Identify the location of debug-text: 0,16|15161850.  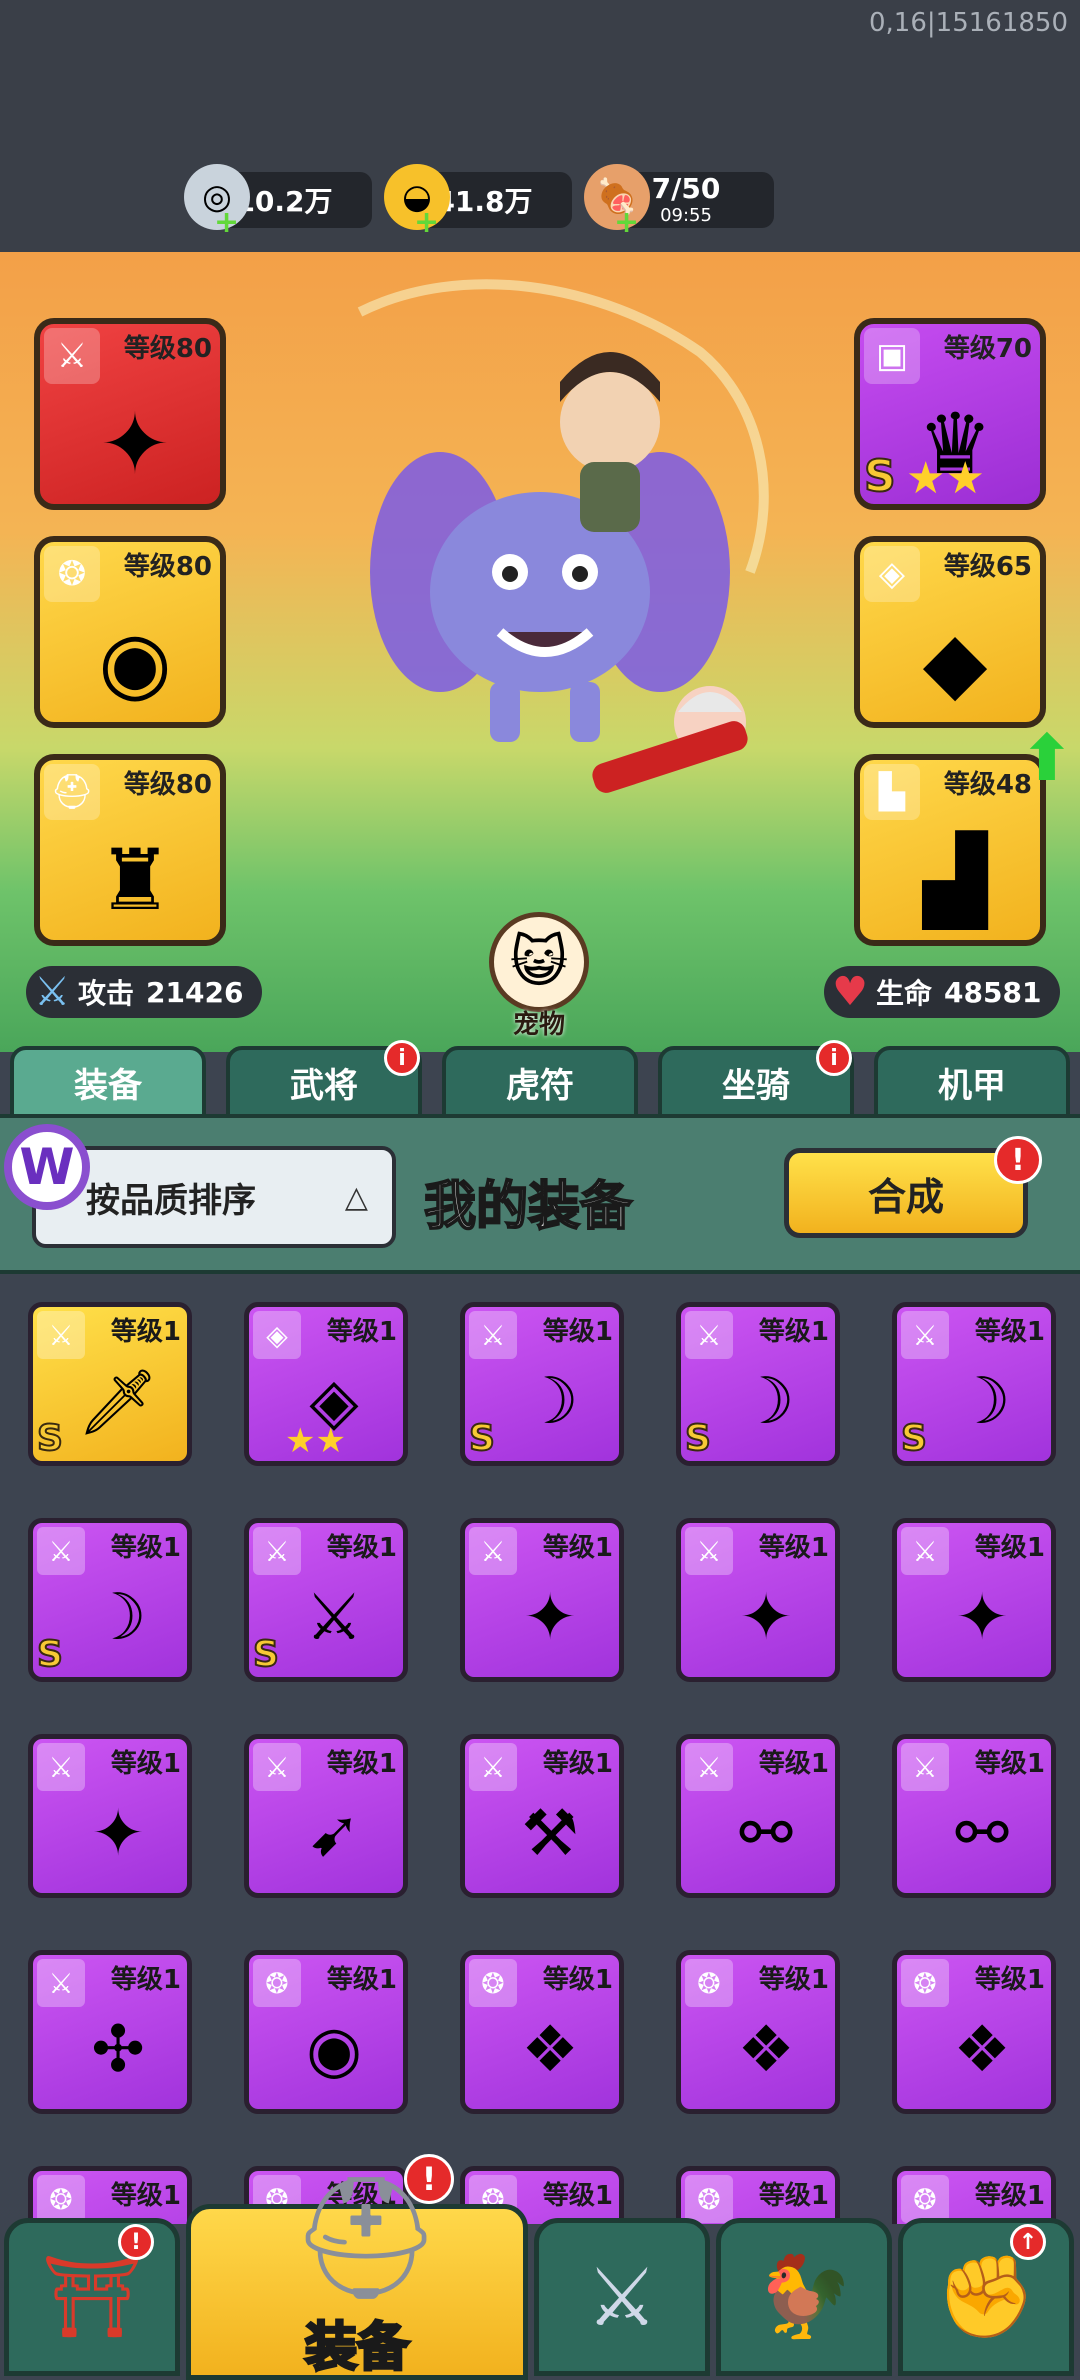
(968, 23).